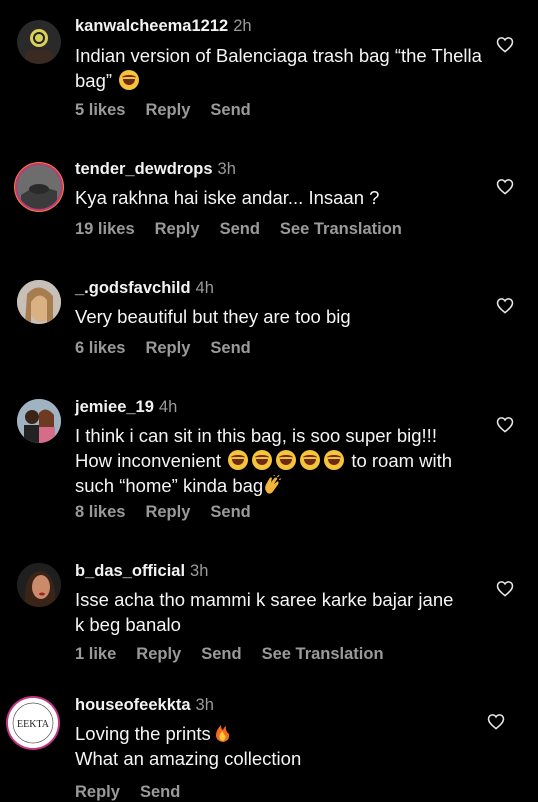 The height and width of the screenshot is (802, 538). I want to click on username: tender_dewdrops, so click(144, 169).